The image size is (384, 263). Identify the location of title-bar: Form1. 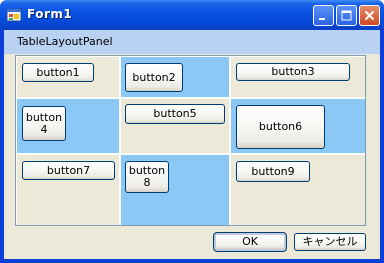
(192, 15).